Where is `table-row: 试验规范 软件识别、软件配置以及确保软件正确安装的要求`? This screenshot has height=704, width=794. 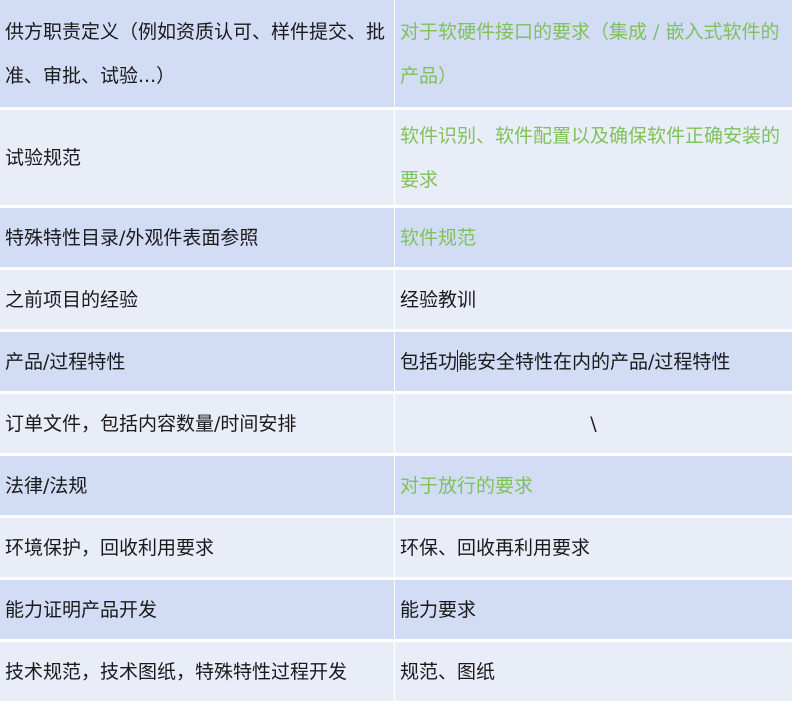
table-row: 试验规范 软件识别、软件配置以及确保软件正确安装的要求 is located at coordinates (396, 159).